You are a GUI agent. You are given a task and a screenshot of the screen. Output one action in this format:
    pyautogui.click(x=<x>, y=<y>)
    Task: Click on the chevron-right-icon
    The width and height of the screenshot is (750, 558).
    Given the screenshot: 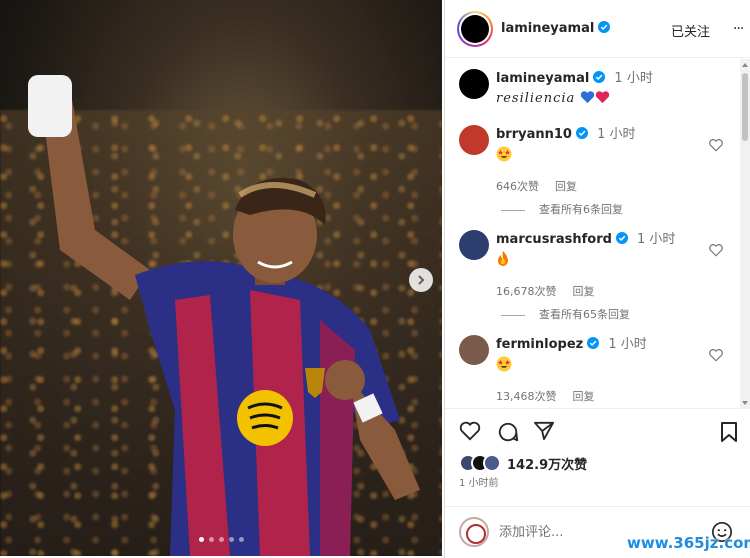 What is the action you would take?
    pyautogui.click(x=421, y=280)
    